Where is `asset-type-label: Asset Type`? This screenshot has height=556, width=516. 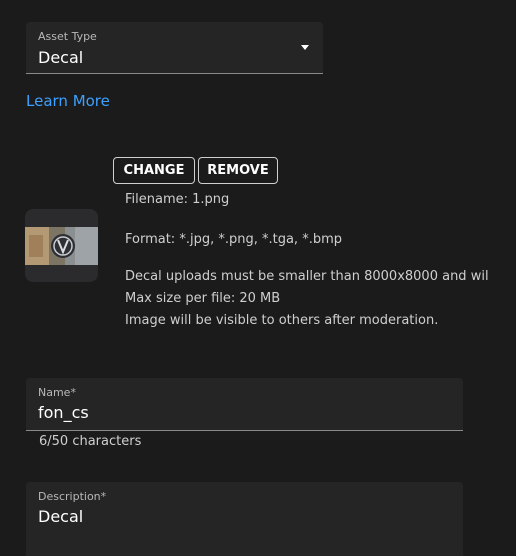 asset-type-label: Asset Type is located at coordinates (67, 36).